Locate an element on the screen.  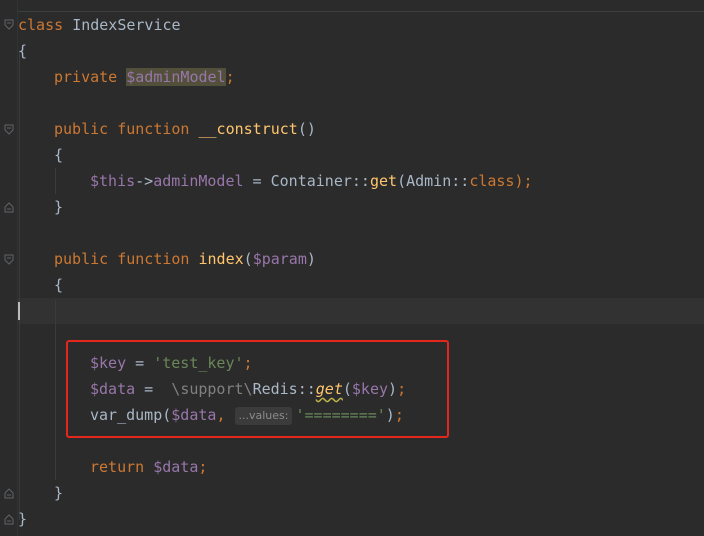
code-line-redis-get: $data = \support\Redis::get($key); is located at coordinates (248, 389).